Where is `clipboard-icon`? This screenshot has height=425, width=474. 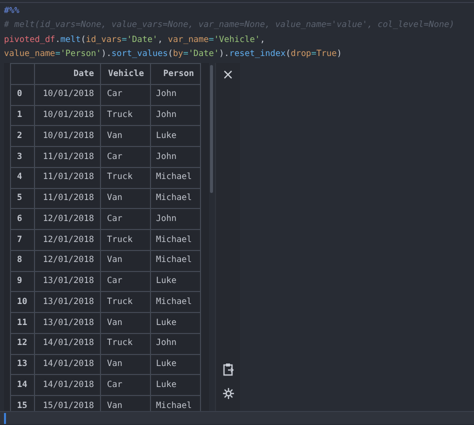 clipboard-icon is located at coordinates (228, 369).